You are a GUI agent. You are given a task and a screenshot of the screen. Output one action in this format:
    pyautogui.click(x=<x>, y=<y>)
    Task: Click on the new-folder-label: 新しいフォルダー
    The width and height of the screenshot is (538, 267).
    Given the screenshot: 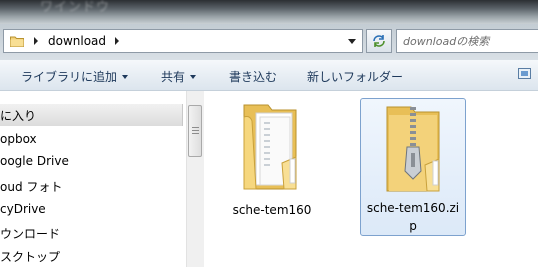 What is the action you would take?
    pyautogui.click(x=355, y=77)
    